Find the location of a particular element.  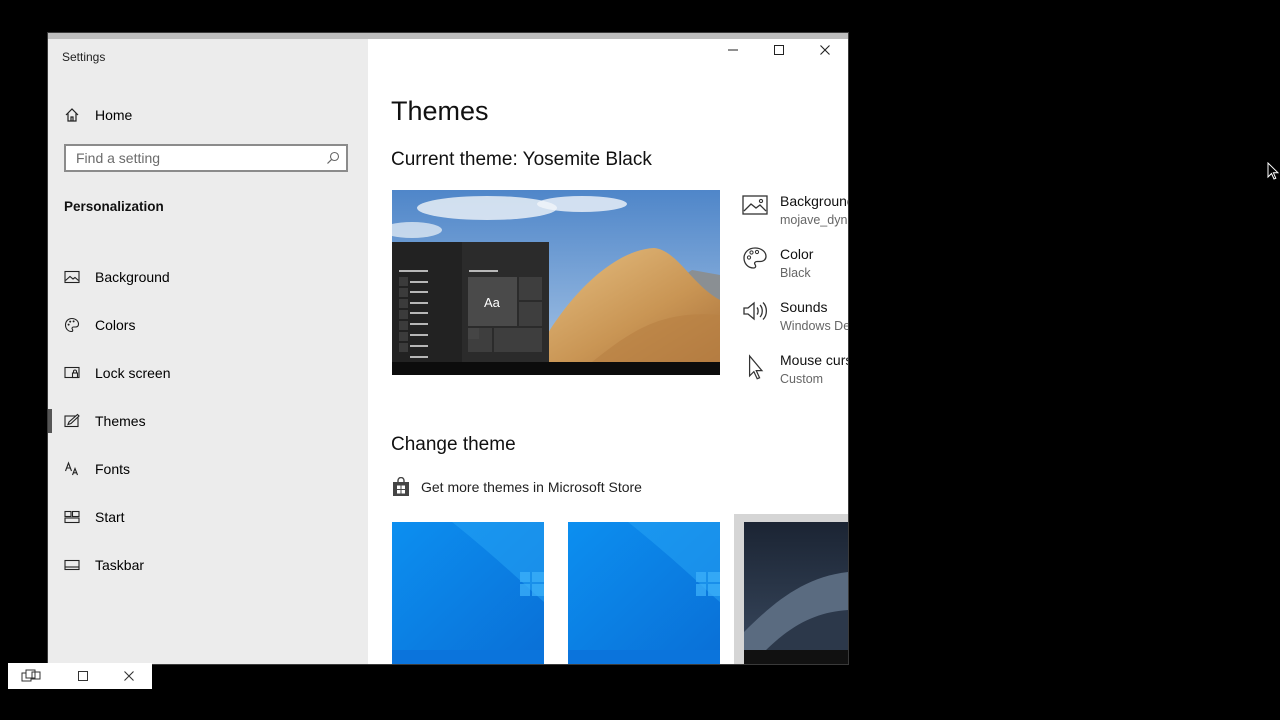

theme-preview: Aa is located at coordinates (556, 282).